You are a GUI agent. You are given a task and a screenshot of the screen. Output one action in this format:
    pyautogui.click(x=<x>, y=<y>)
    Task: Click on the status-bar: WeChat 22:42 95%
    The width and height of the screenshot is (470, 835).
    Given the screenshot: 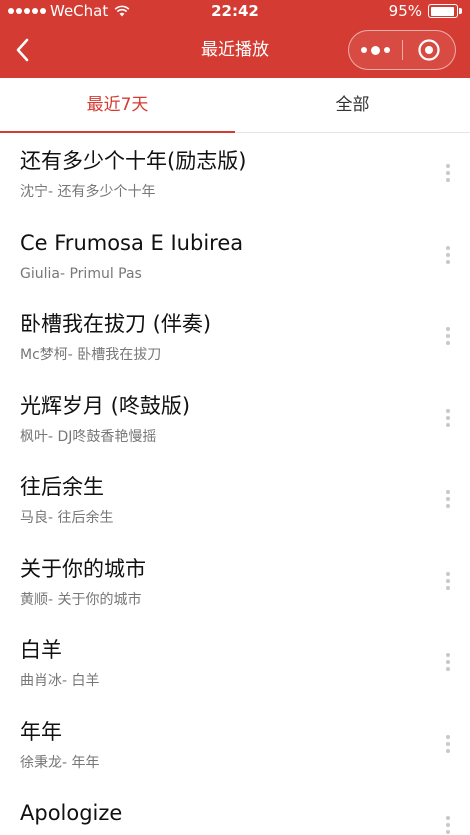 What is the action you would take?
    pyautogui.click(x=235, y=11)
    